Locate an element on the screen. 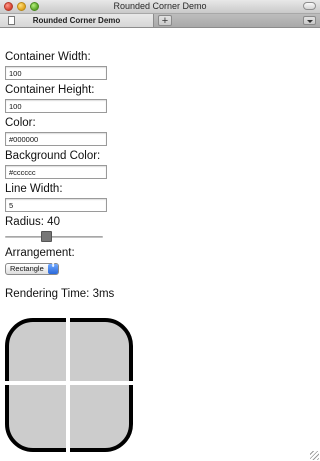 This screenshot has height=461, width=320. slider-track is located at coordinates (54, 237).